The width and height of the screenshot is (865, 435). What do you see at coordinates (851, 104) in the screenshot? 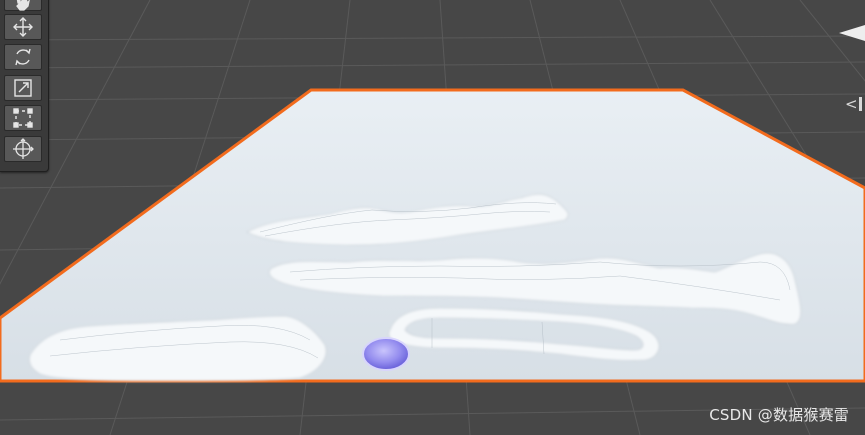
I see `gizmo-label: <` at bounding box center [851, 104].